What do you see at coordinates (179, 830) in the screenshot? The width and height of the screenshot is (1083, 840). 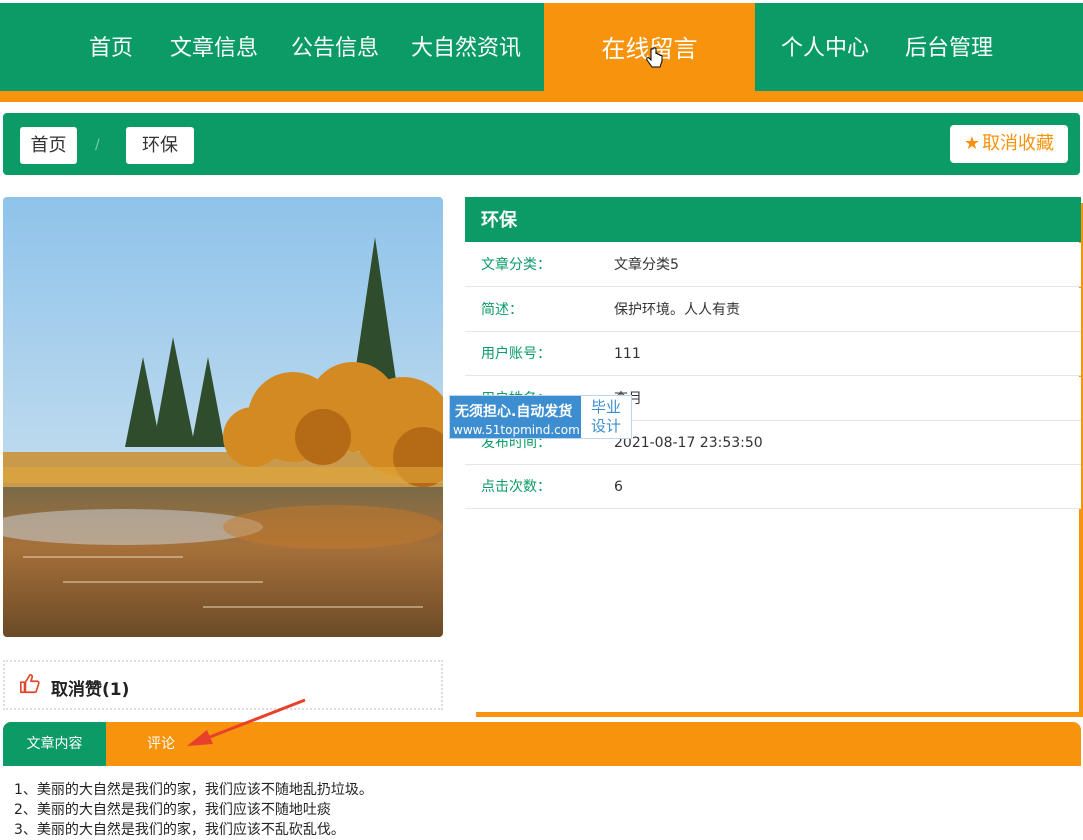 I see `content-line: 3、美丽的大自然是我们的家，我们应该不乱砍乱伐。` at bounding box center [179, 830].